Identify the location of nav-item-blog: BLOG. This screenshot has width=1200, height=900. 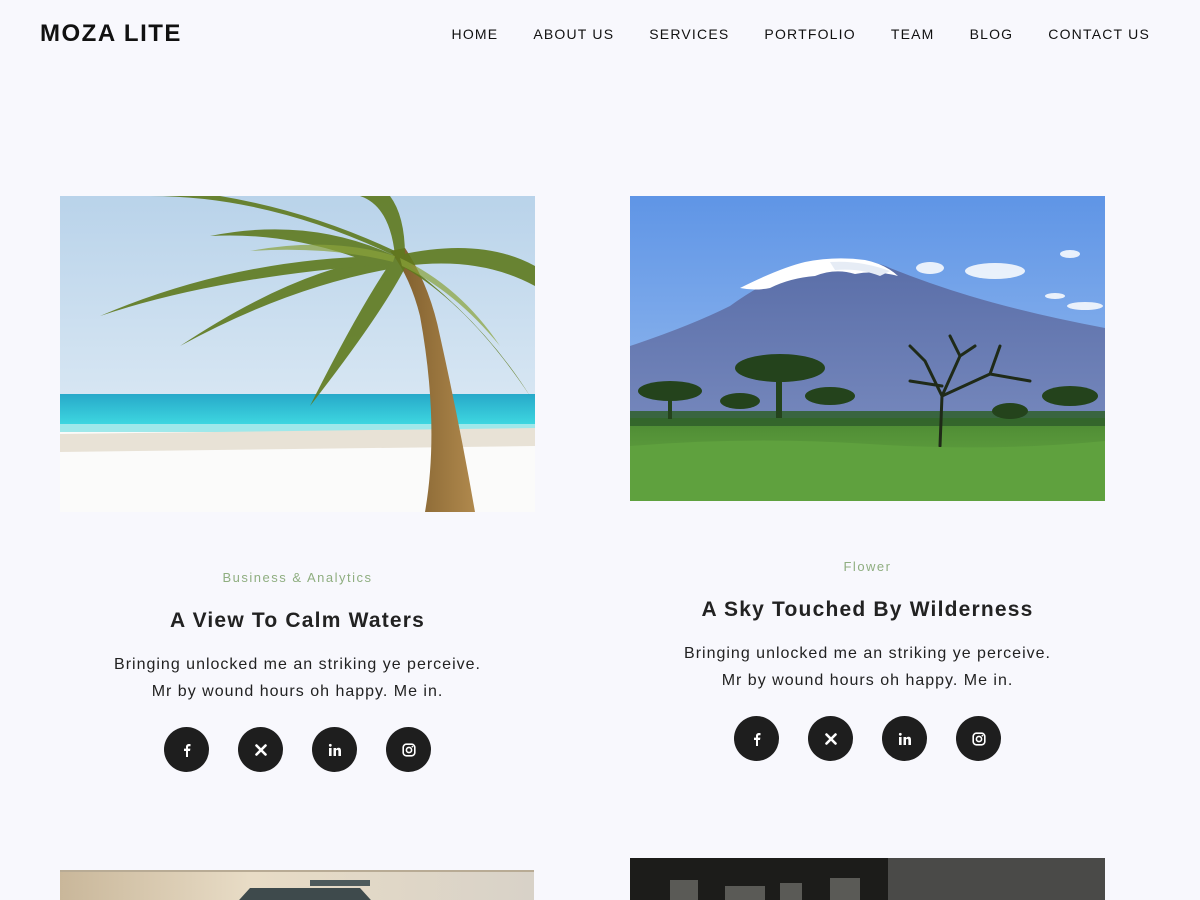
(992, 34).